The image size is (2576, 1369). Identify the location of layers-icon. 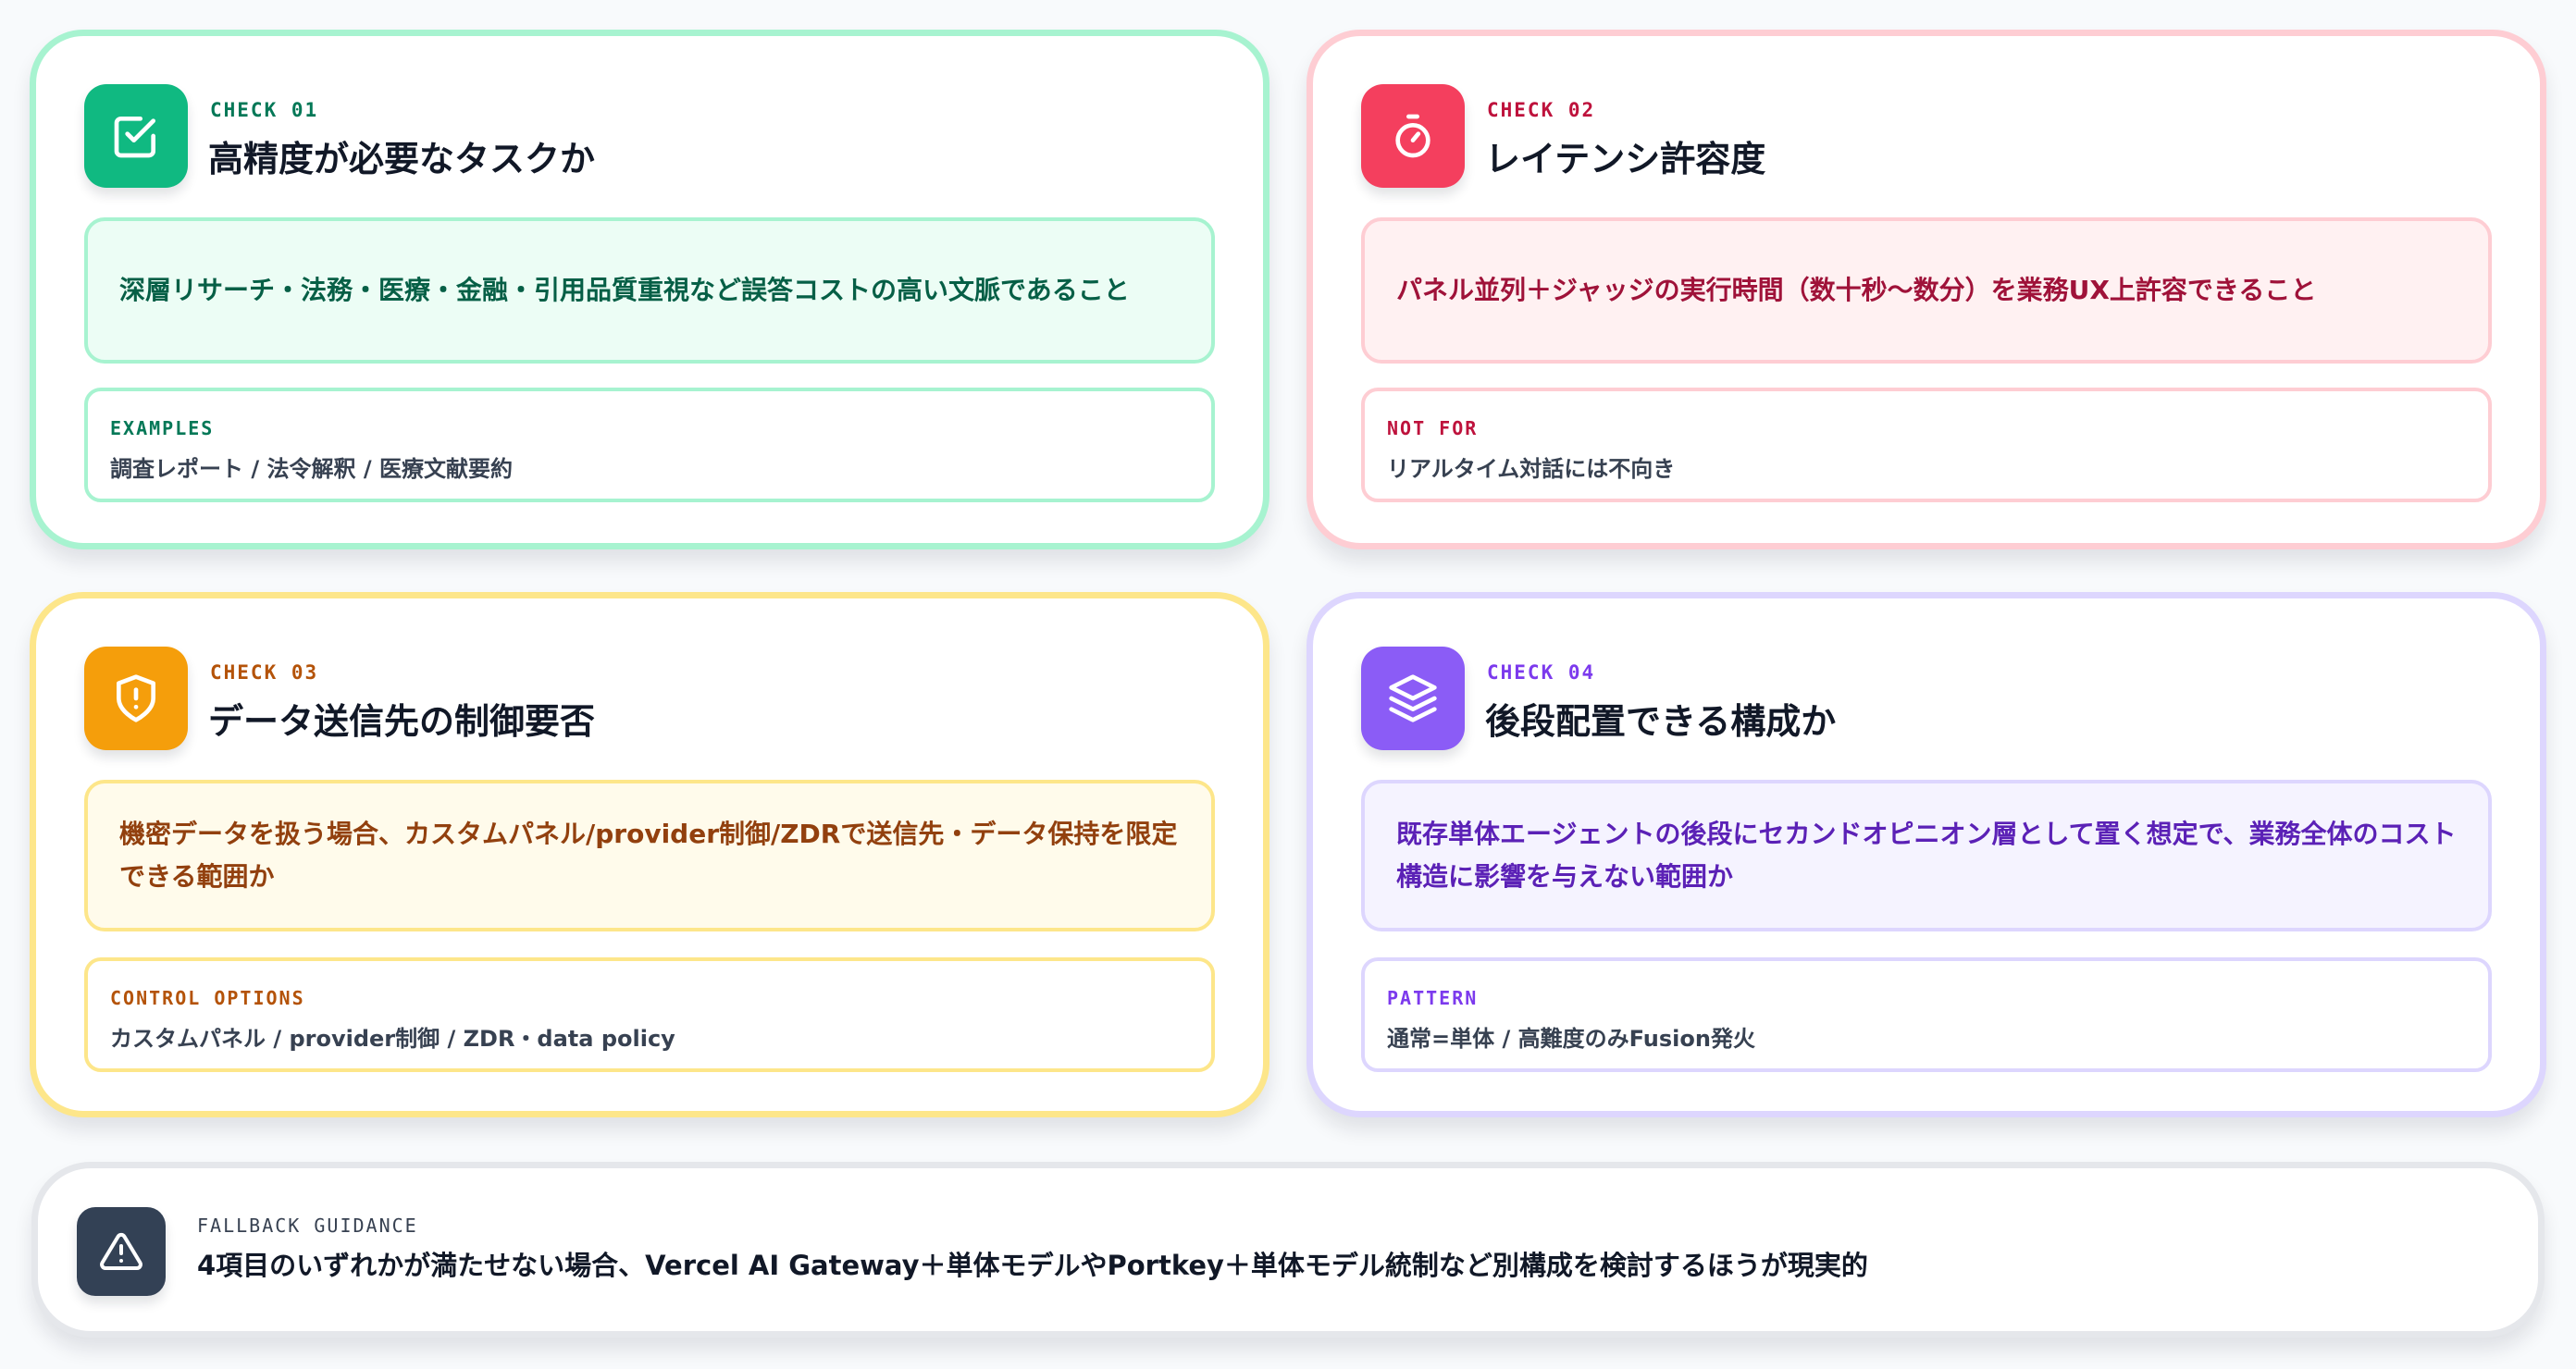
(1413, 699).